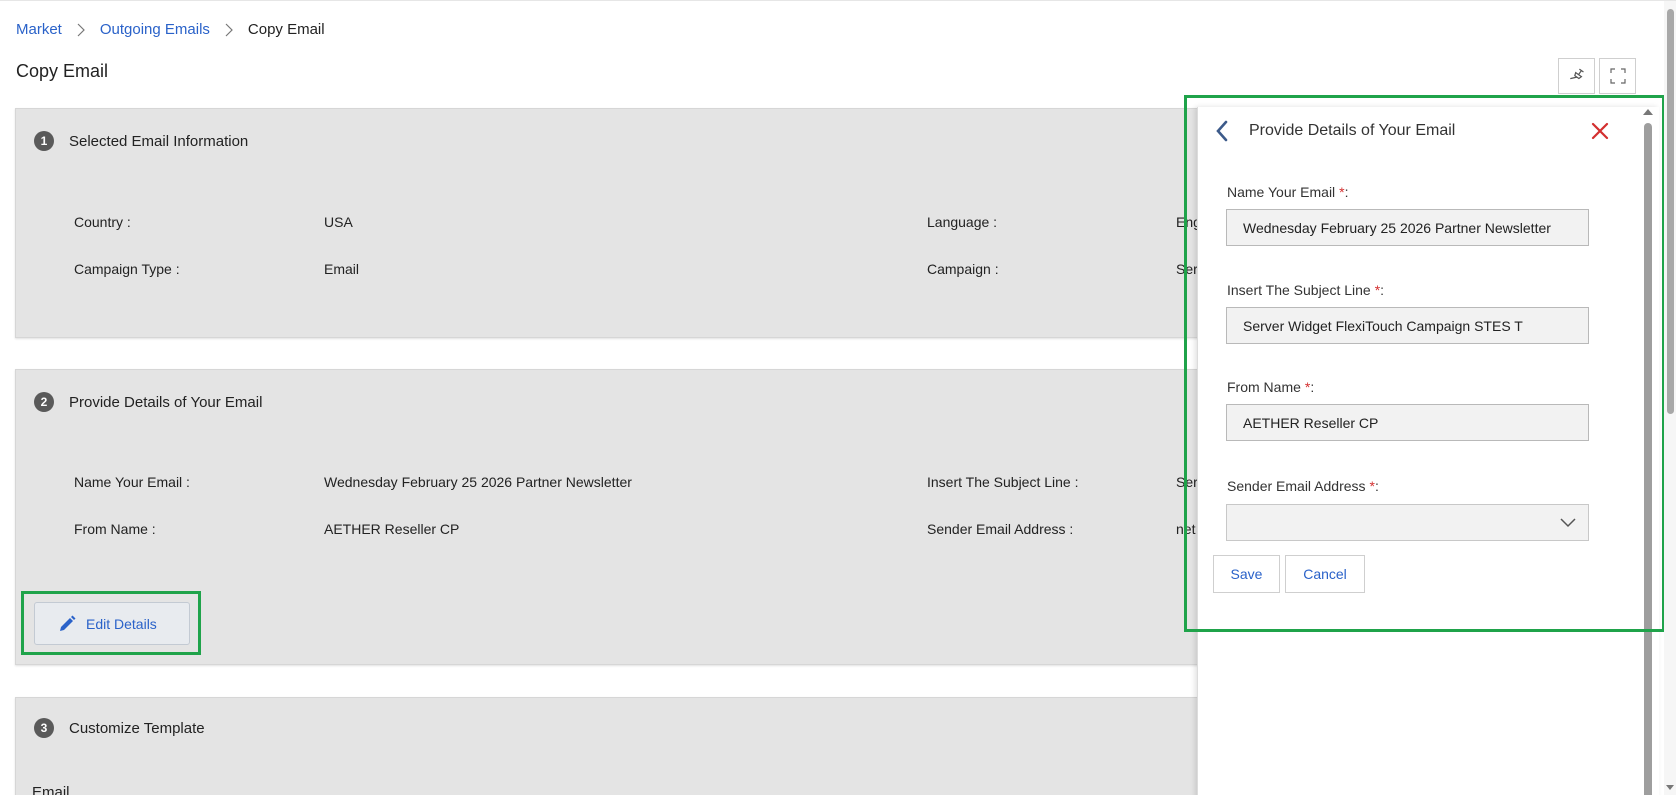 This screenshot has height=795, width=1676. Describe the element at coordinates (1568, 523) in the screenshot. I see `chevron-down-icon` at that location.